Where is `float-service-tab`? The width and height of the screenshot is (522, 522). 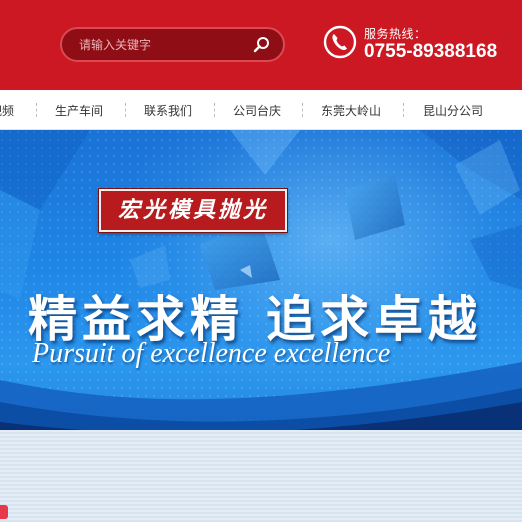
float-service-tab is located at coordinates (4, 512).